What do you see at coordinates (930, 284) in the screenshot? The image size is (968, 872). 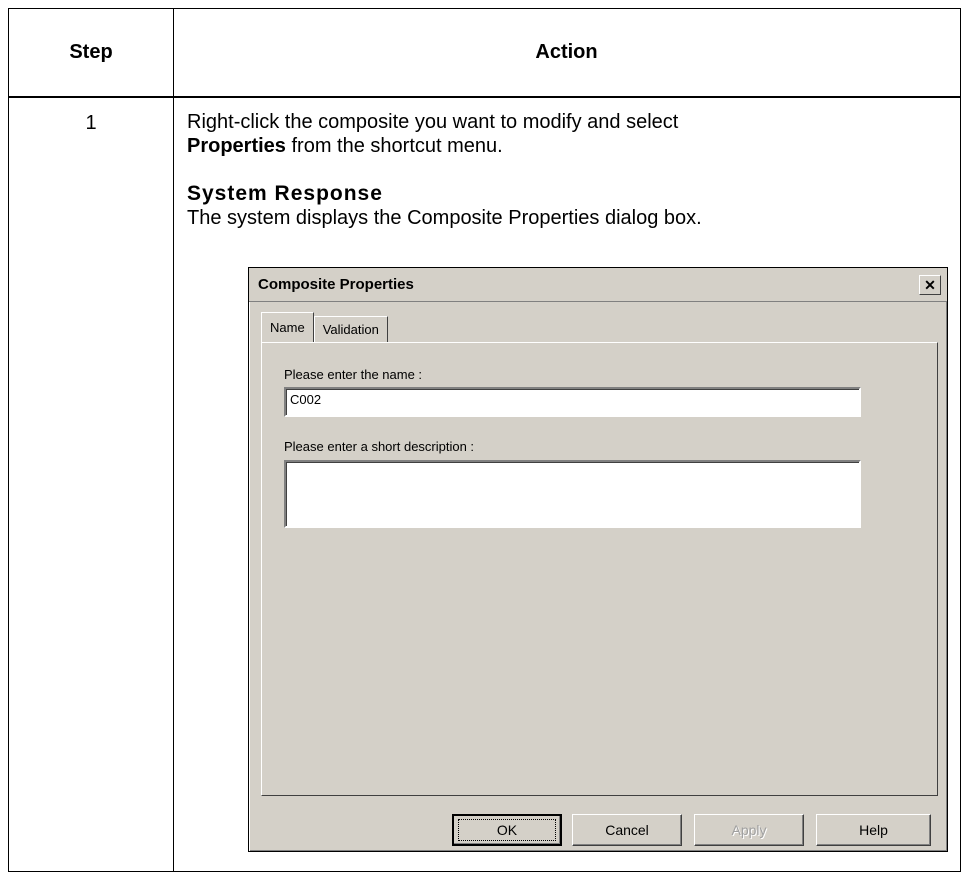 I see `close-icon: ✕` at bounding box center [930, 284].